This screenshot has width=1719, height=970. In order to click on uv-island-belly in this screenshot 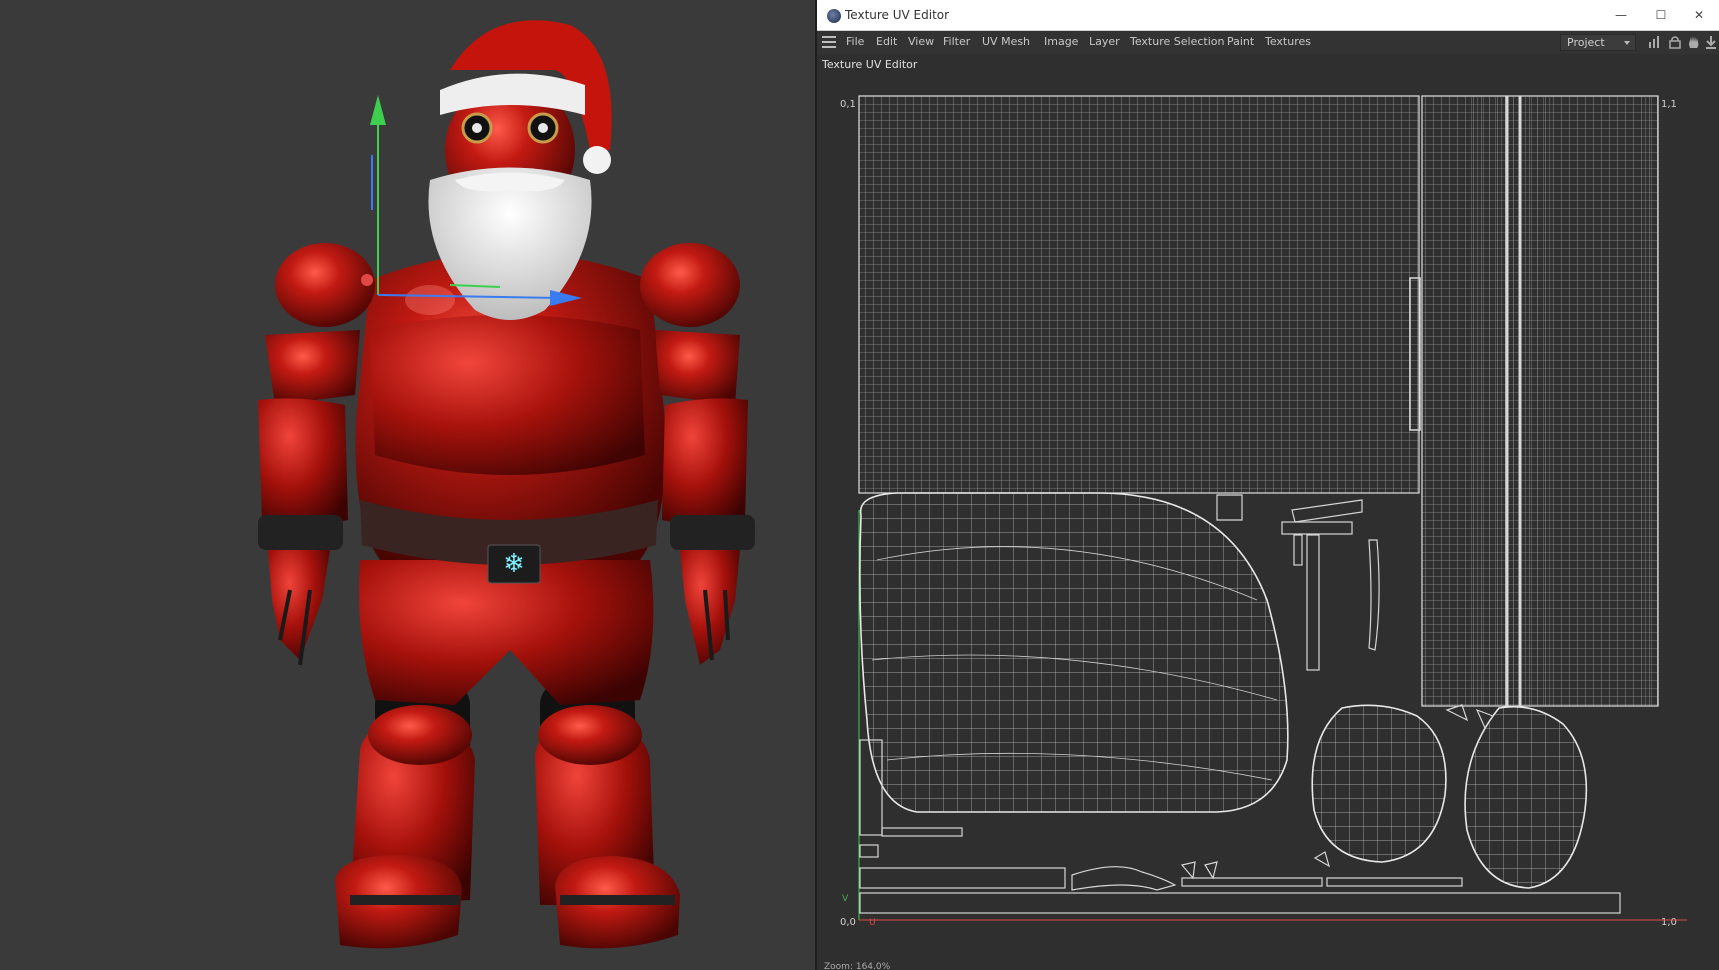, I will do `click(1077, 655)`.